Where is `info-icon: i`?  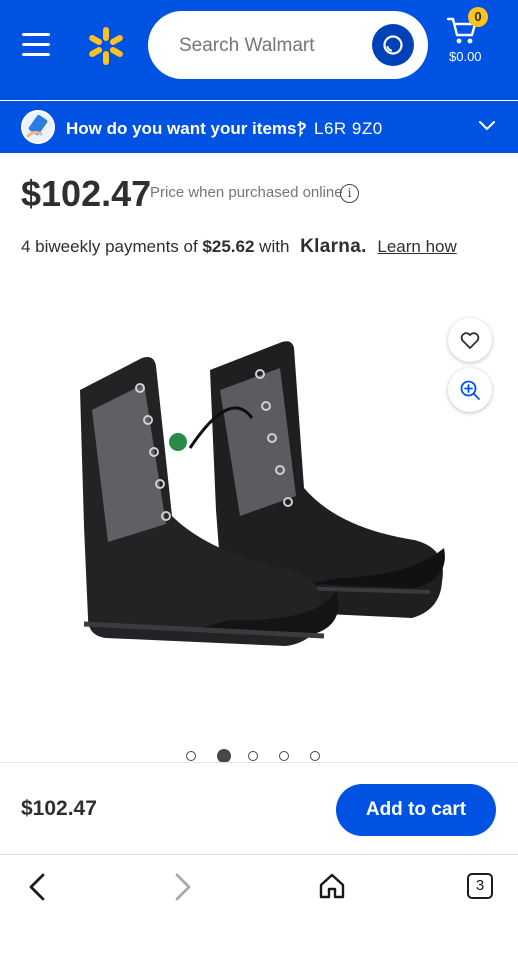
info-icon: i is located at coordinates (349, 193).